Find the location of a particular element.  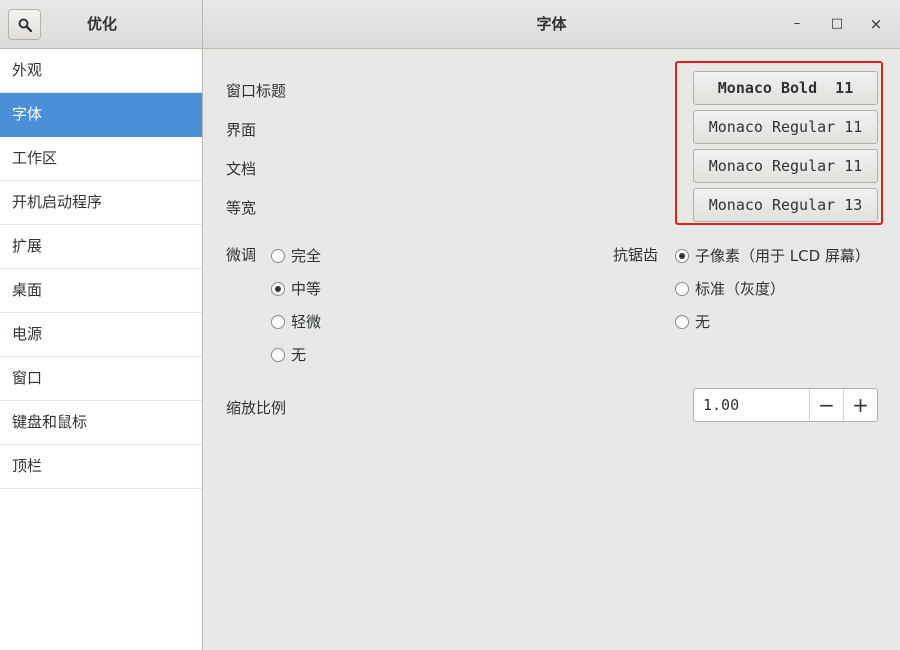

minimize-button: – is located at coordinates (797, 24).